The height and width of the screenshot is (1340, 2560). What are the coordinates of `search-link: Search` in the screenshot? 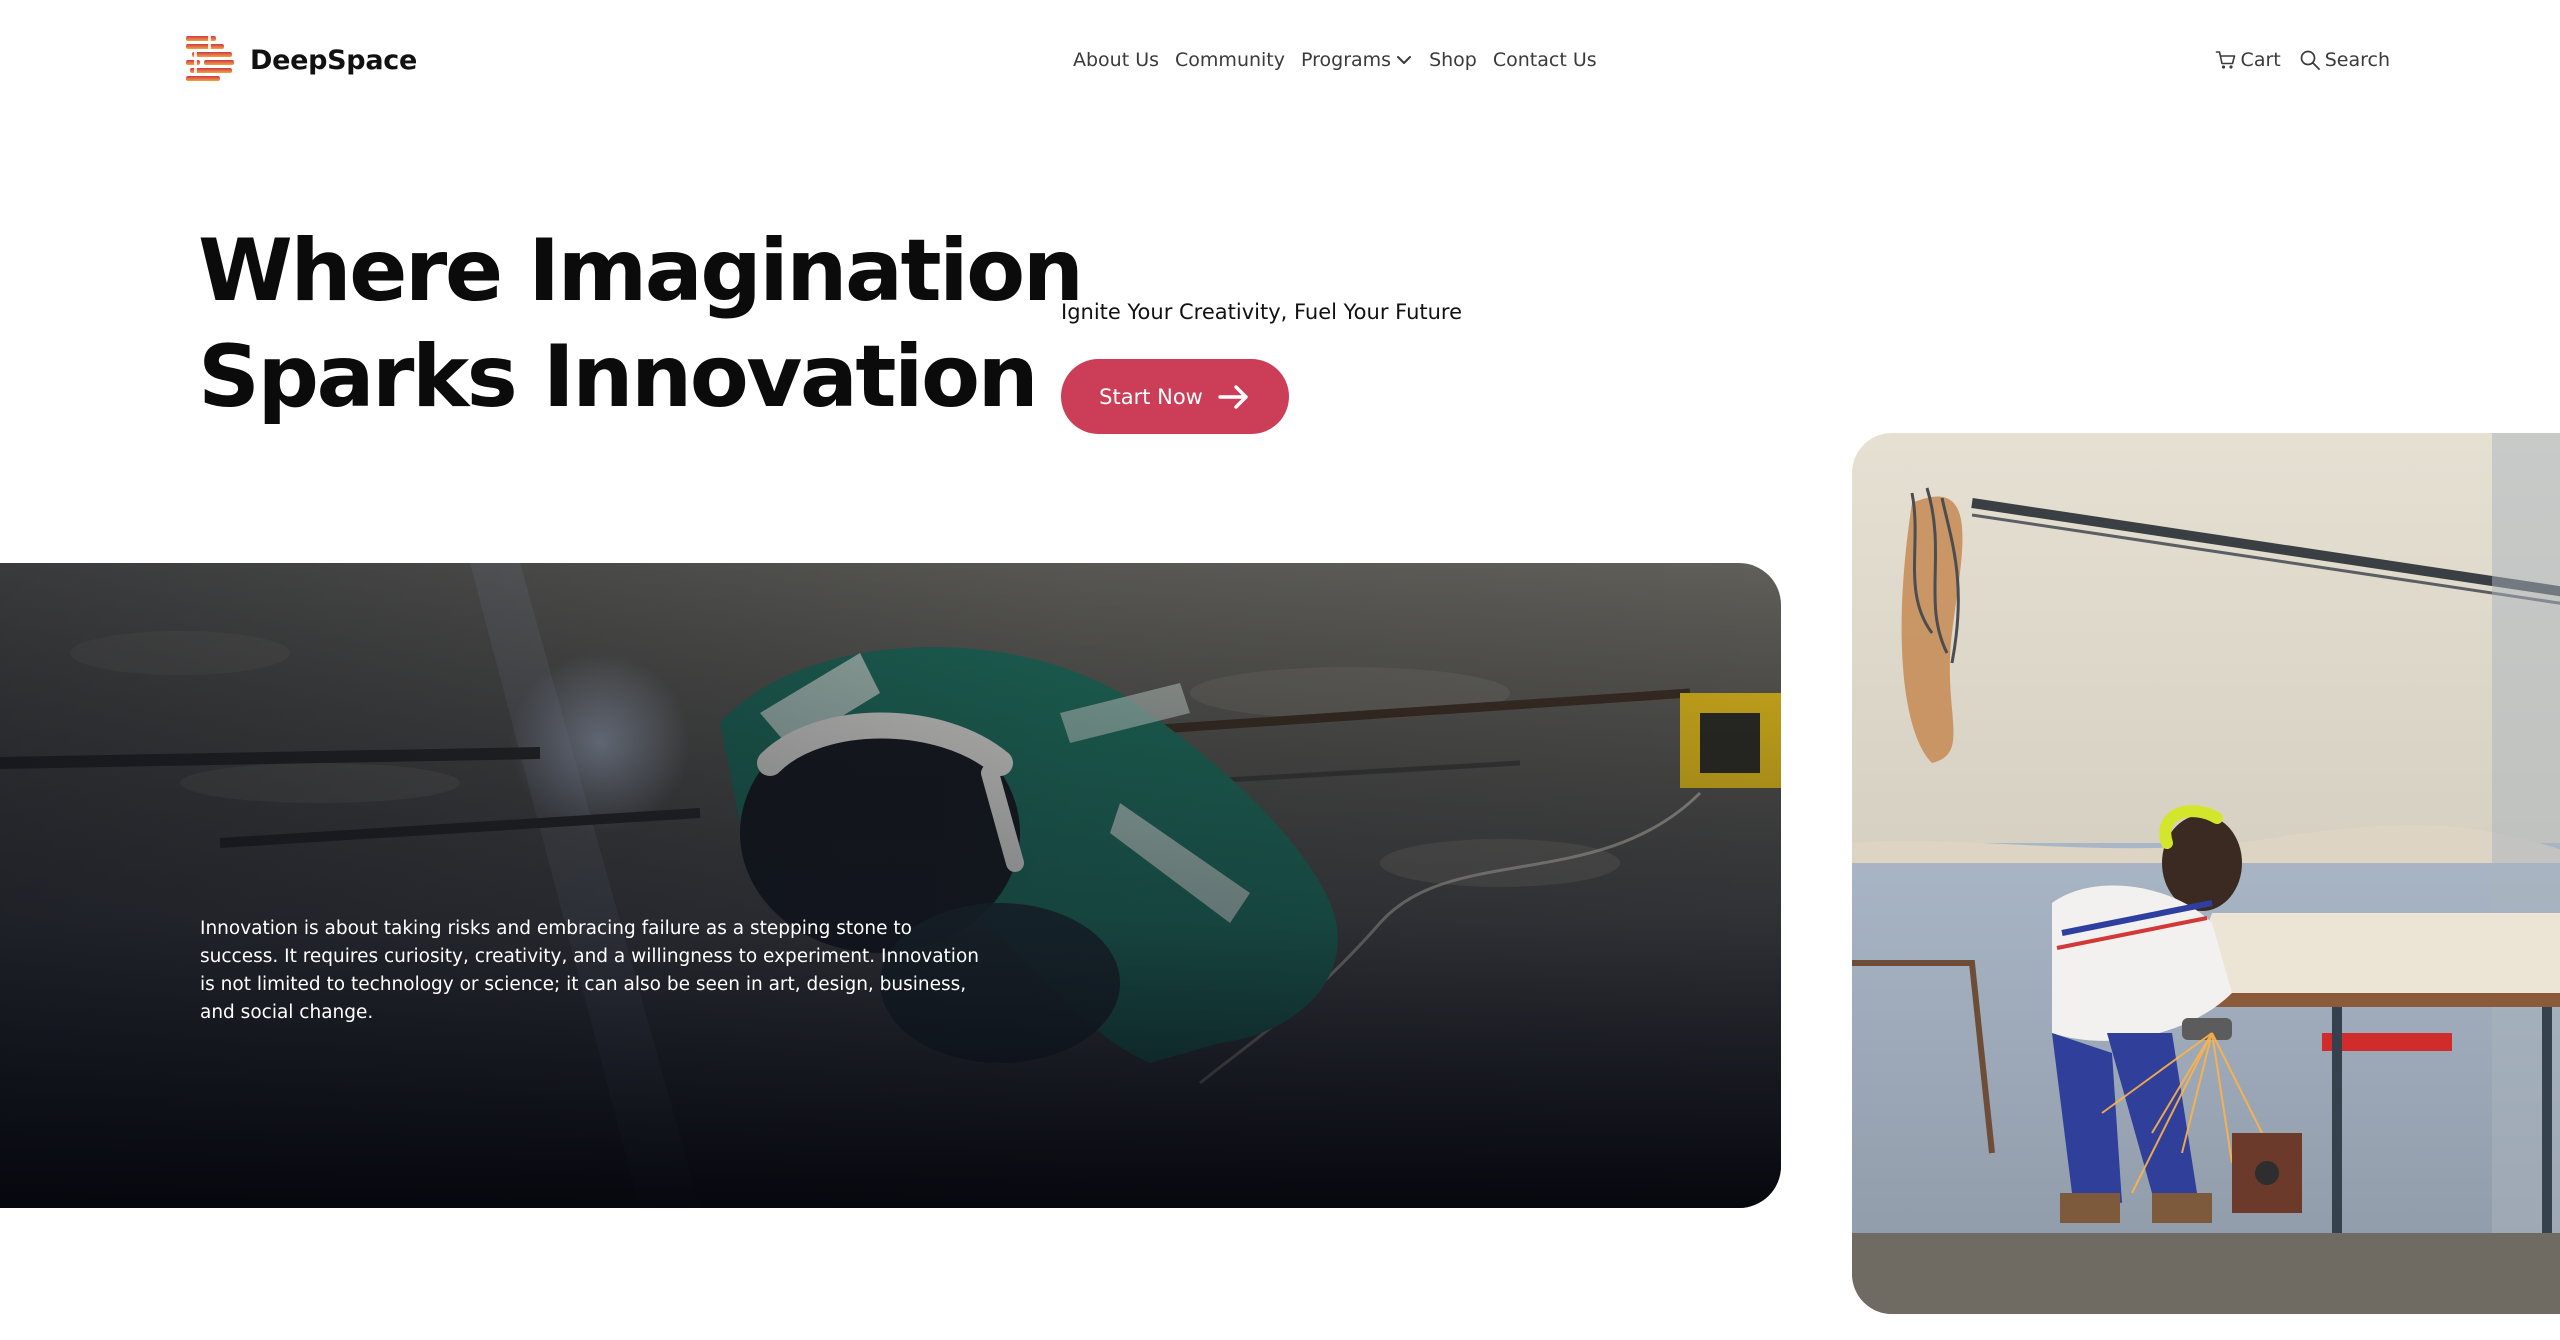 It's located at (2344, 60).